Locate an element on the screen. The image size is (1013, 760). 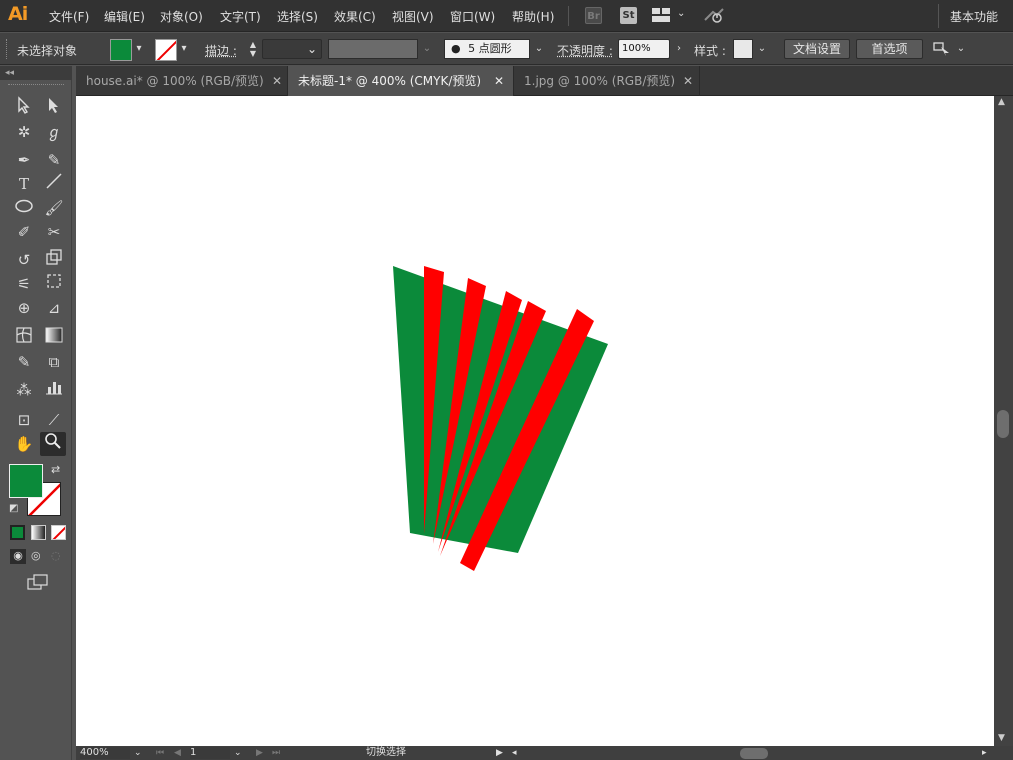
style-label: 样式 : is located at coordinates (710, 51).